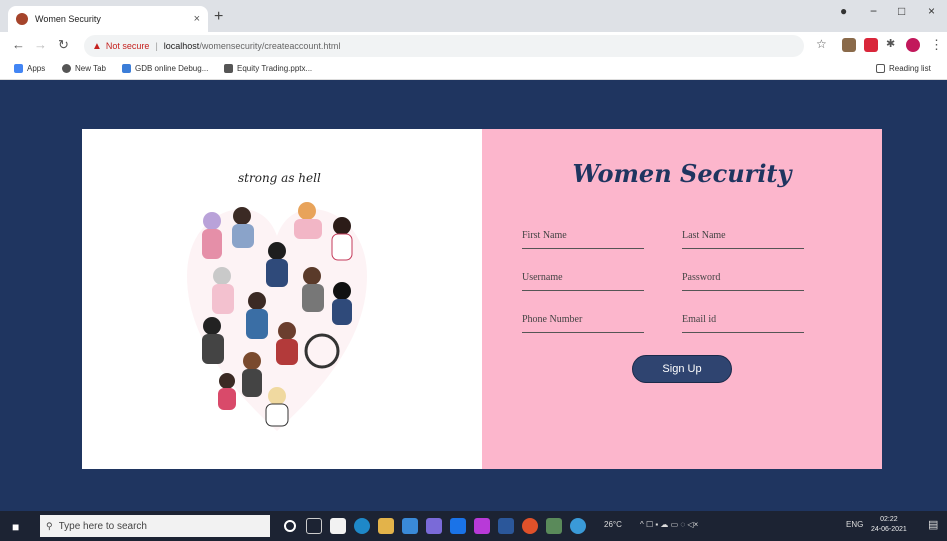  What do you see at coordinates (933, 524) in the screenshot?
I see `notifications-icon: ▤` at bounding box center [933, 524].